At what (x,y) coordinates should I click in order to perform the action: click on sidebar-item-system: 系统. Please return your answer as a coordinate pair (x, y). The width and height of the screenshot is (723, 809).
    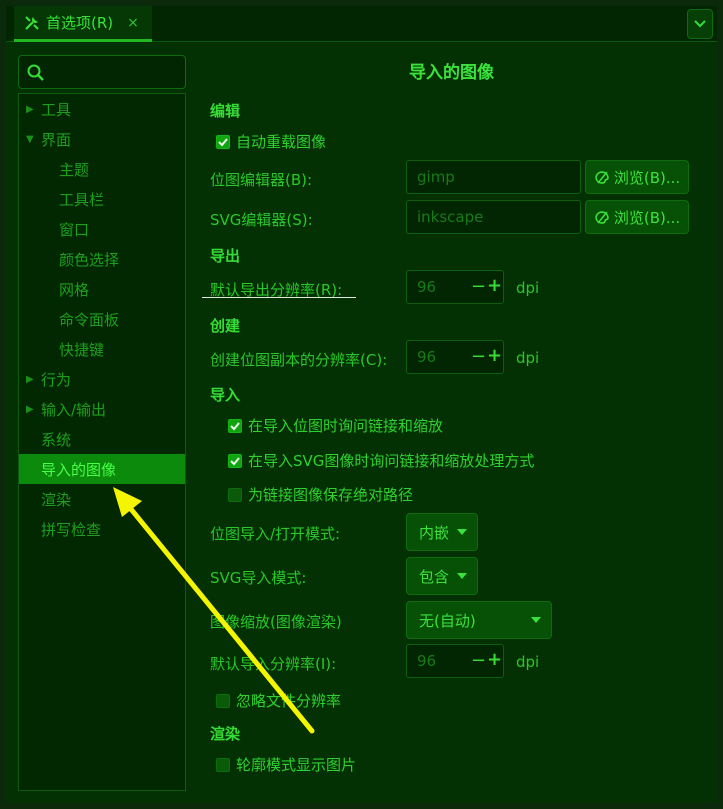
    Looking at the image, I should click on (102, 439).